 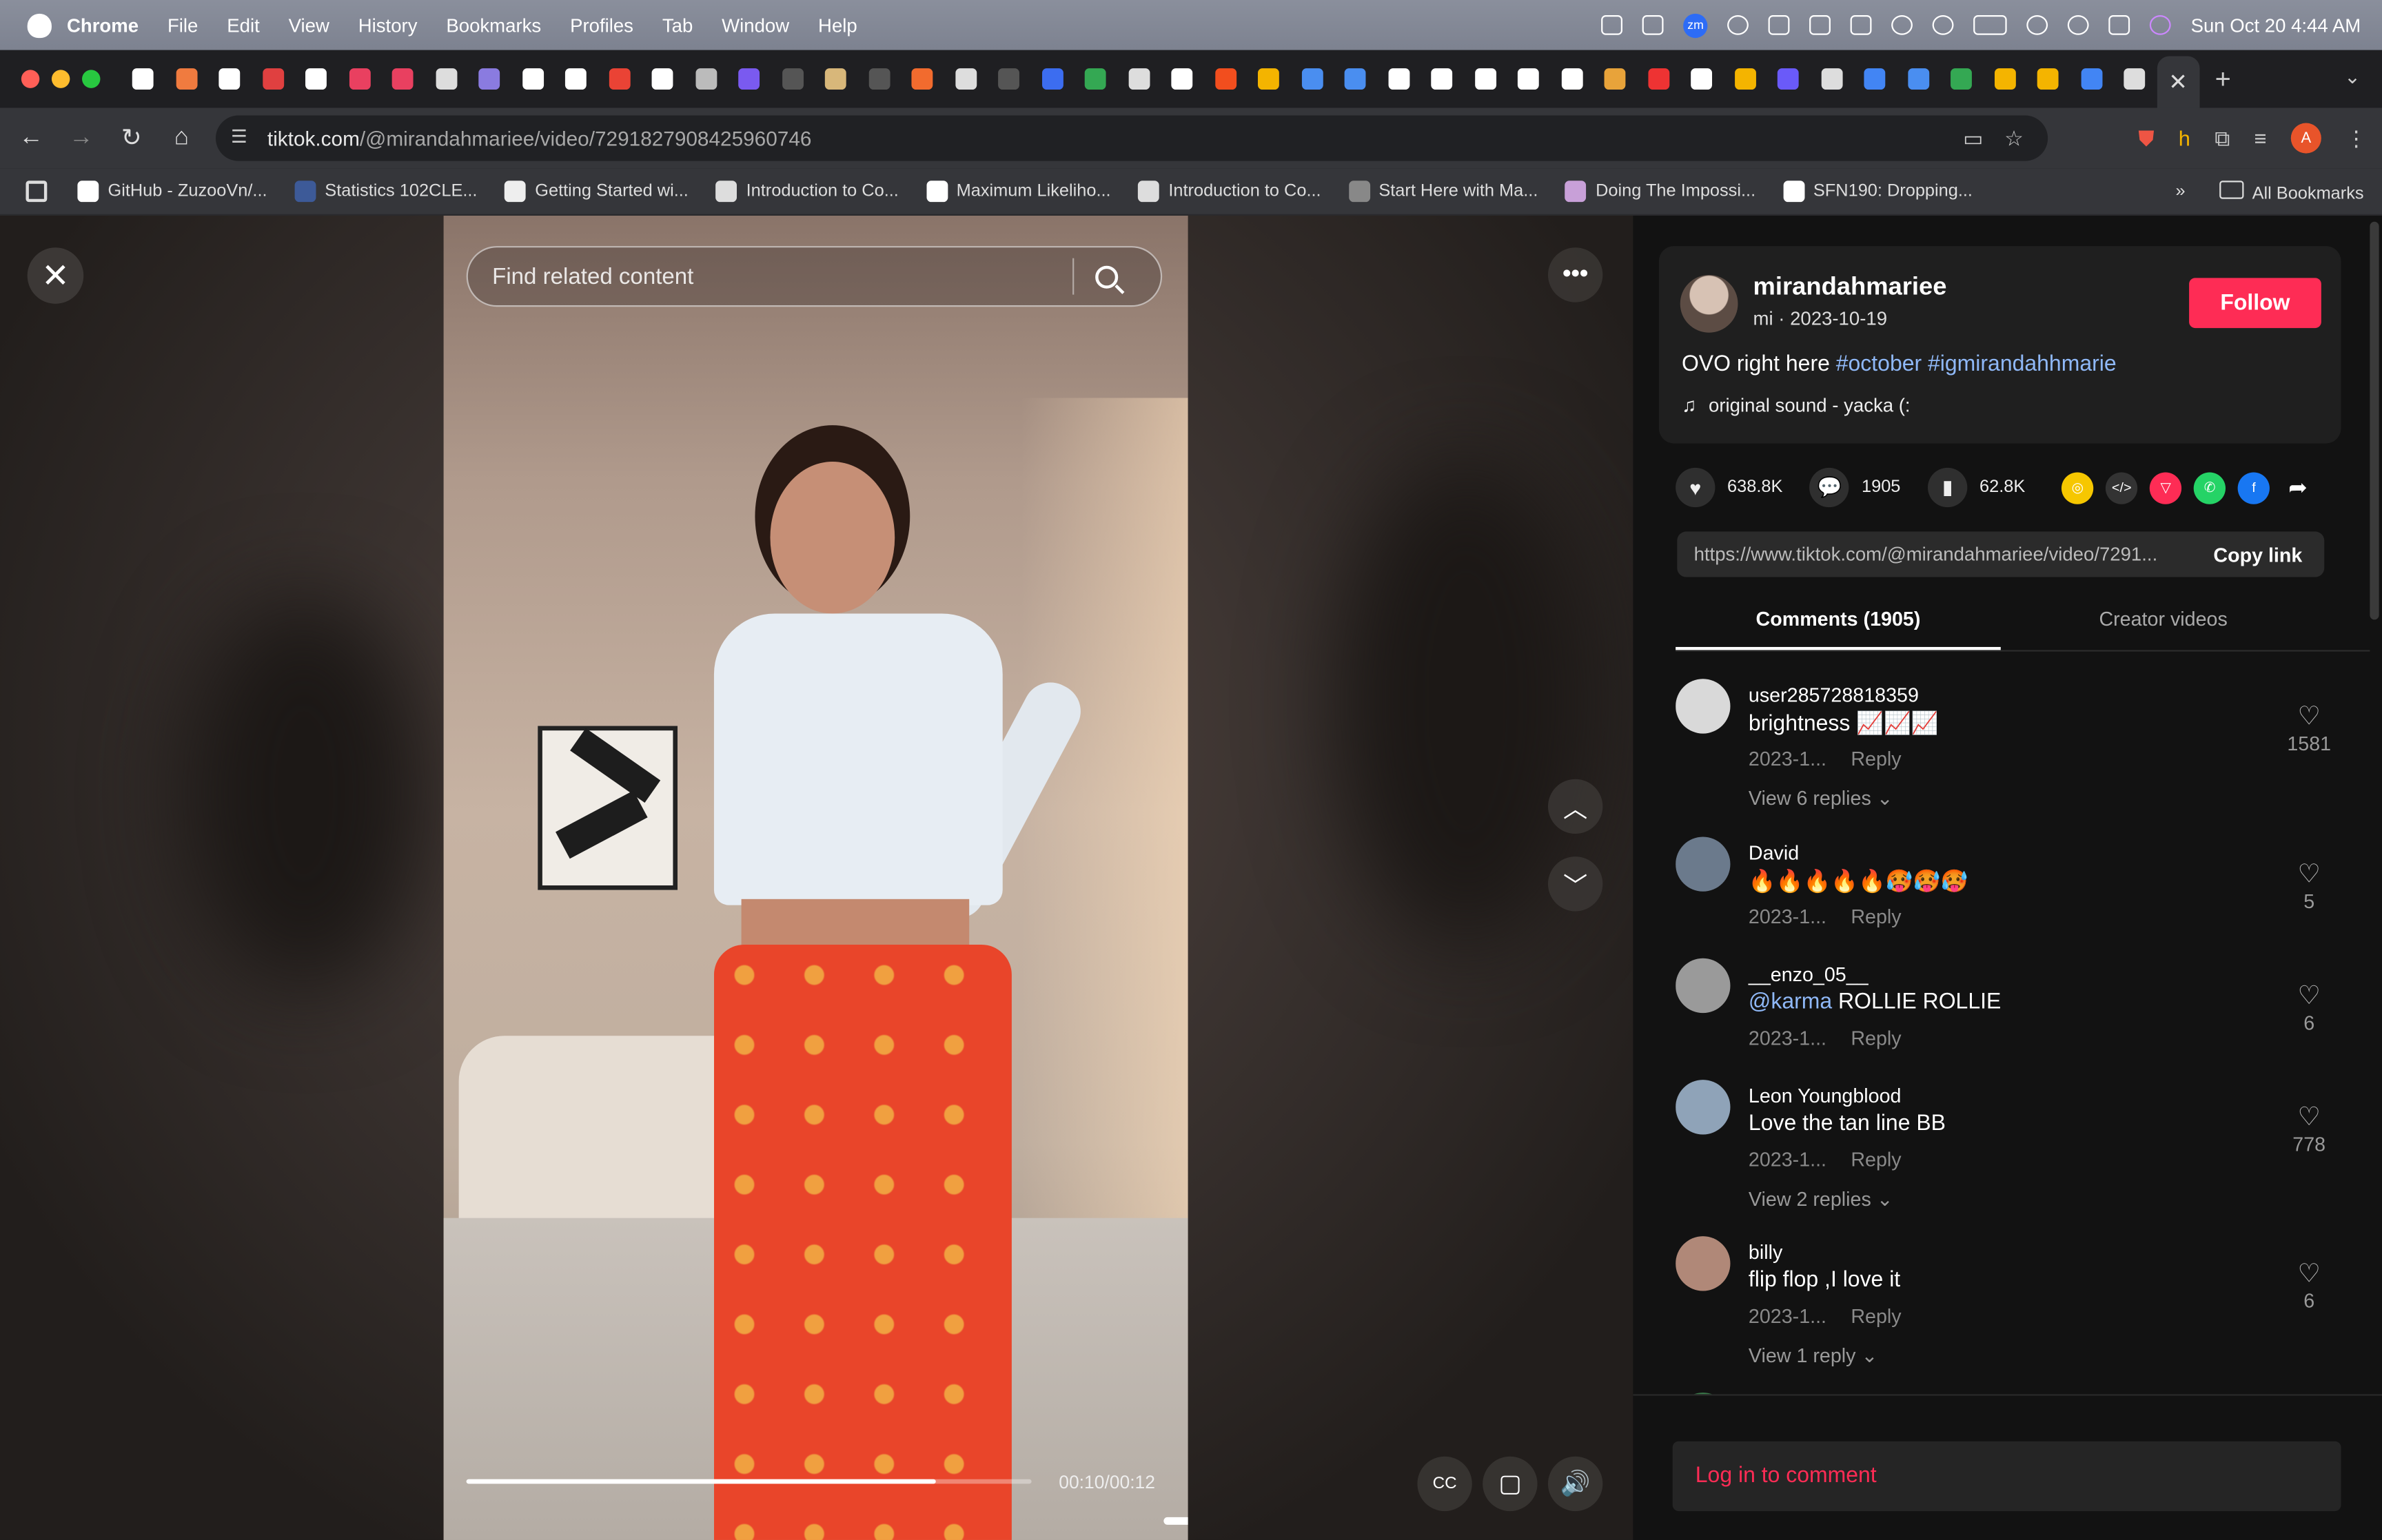 What do you see at coordinates (55, 275) in the screenshot?
I see `close-video-button: ✕` at bounding box center [55, 275].